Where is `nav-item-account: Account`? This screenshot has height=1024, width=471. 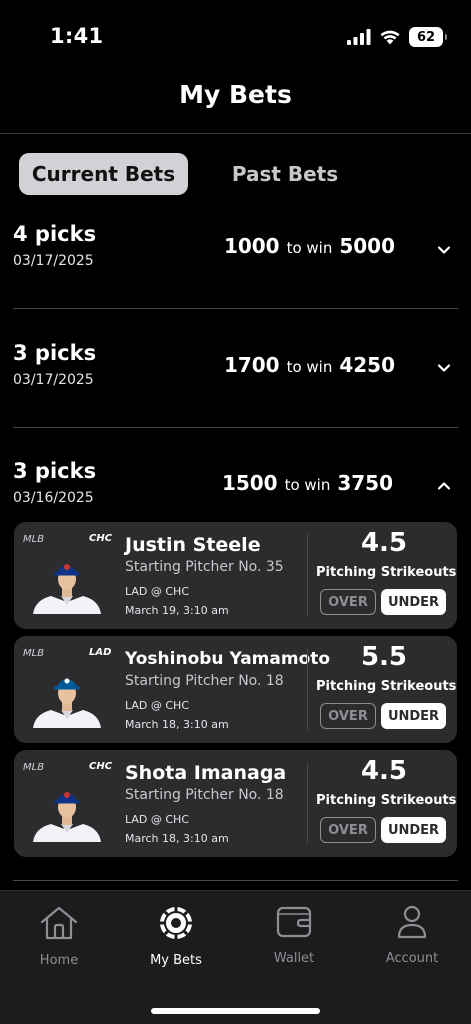 nav-item-account: Account is located at coordinates (412, 935).